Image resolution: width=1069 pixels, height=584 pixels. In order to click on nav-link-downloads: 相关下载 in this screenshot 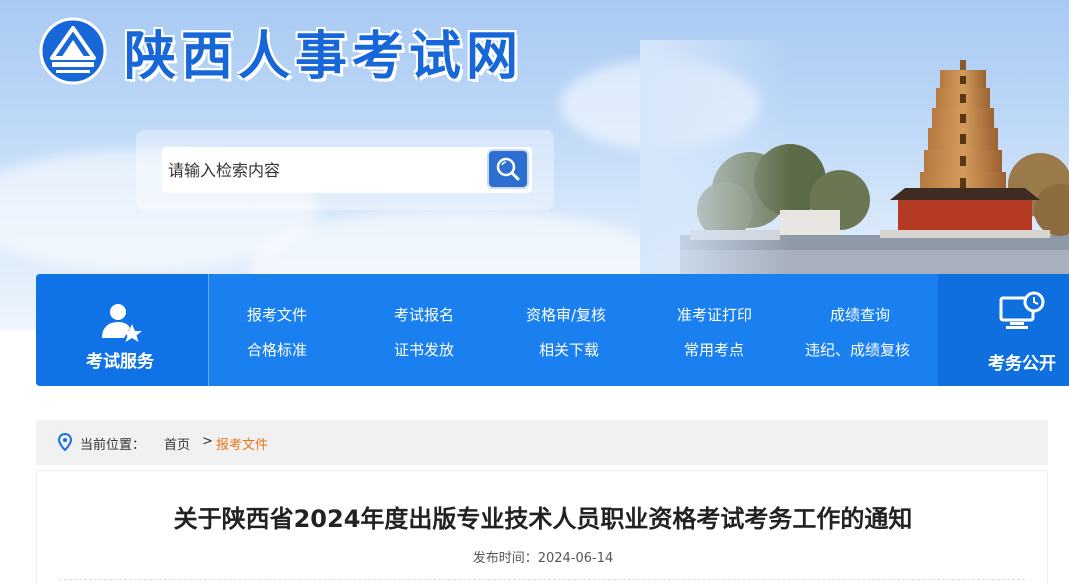, I will do `click(569, 349)`.